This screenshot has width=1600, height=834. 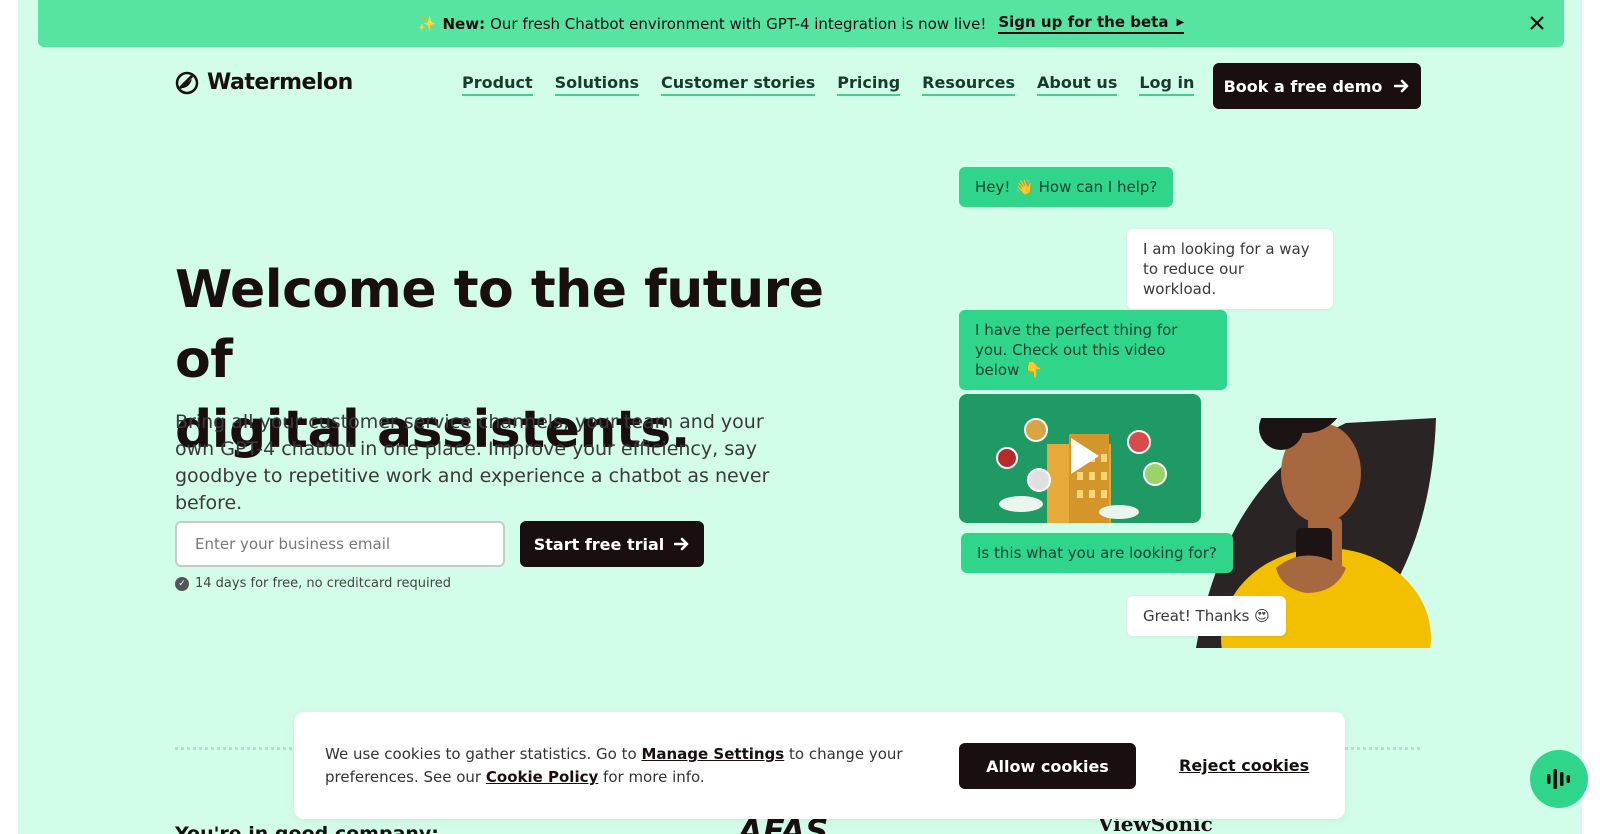 What do you see at coordinates (654, 777) in the screenshot?
I see `cookie-text-end: for more info.` at bounding box center [654, 777].